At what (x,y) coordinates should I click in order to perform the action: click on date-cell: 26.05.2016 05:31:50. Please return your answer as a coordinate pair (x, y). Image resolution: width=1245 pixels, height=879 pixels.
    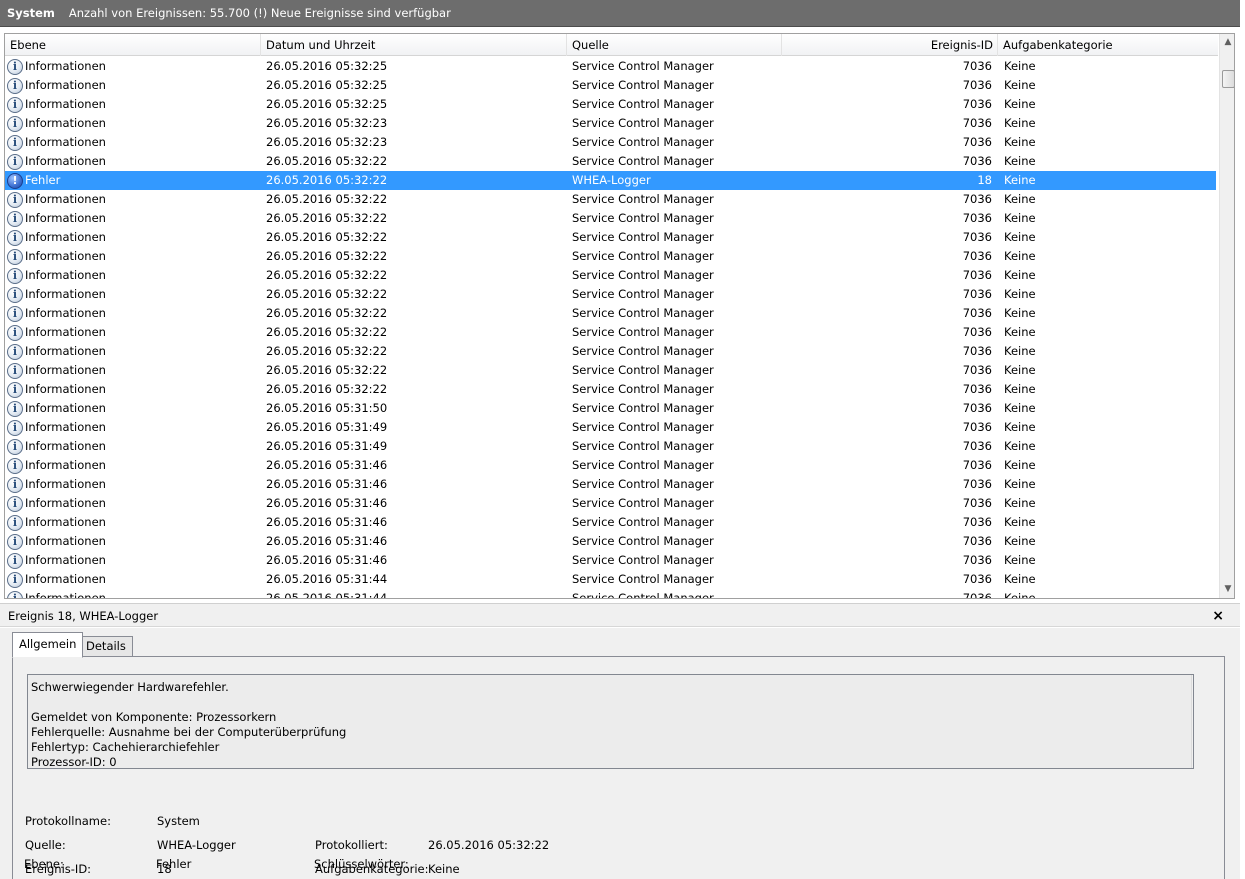
    Looking at the image, I should click on (327, 408).